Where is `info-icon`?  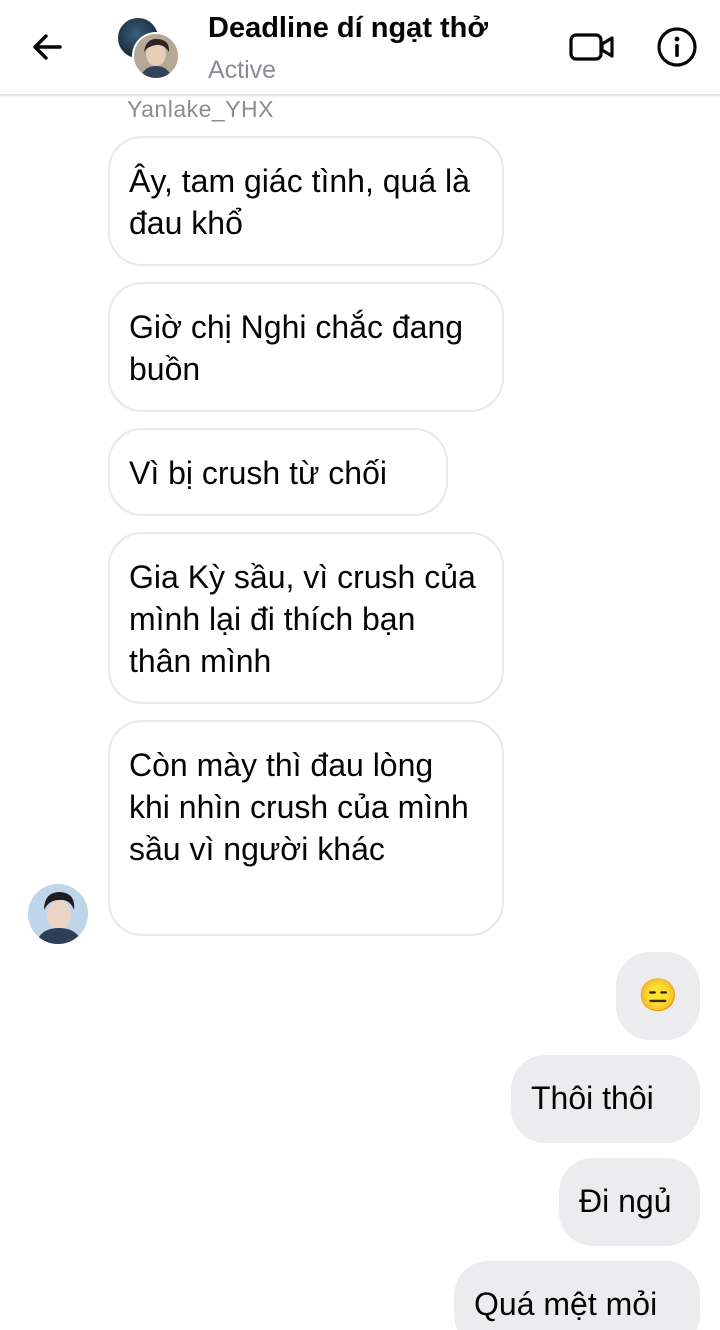 info-icon is located at coordinates (677, 47).